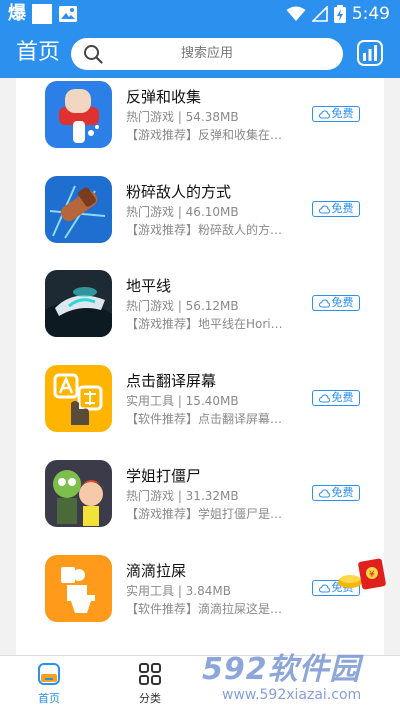 The image size is (400, 711). Describe the element at coordinates (150, 698) in the screenshot. I see `tab-category-label: 分类` at that location.